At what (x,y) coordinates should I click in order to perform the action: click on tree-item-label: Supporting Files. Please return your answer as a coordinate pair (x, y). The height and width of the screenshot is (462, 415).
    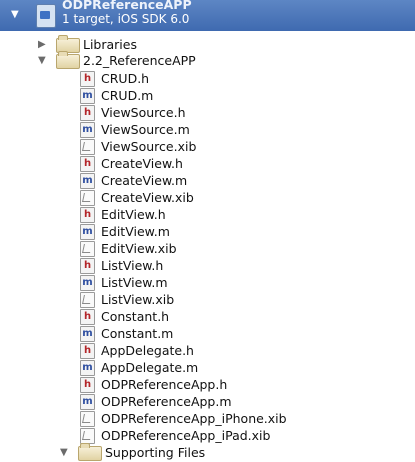
    Looking at the image, I should click on (155, 452).